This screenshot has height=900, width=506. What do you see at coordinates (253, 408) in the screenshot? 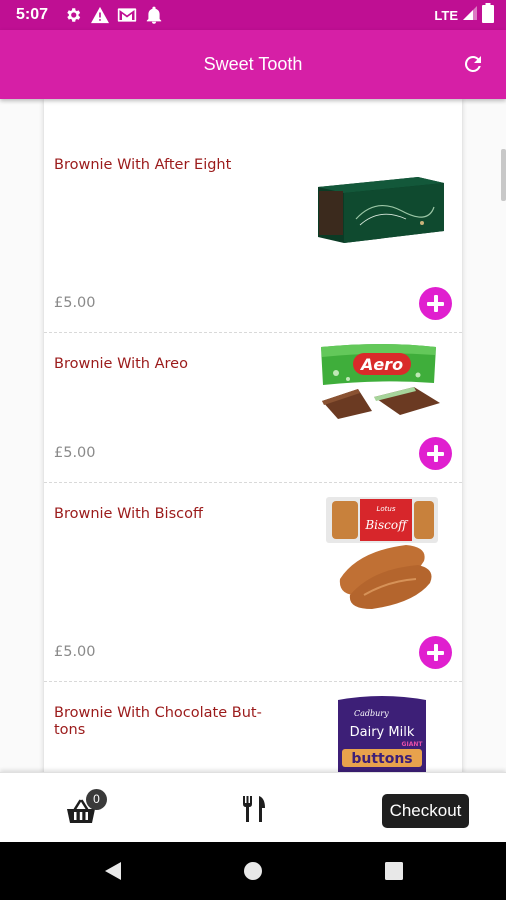
I see `product-card-aero: Brownie With Areo Aero £5.00` at bounding box center [253, 408].